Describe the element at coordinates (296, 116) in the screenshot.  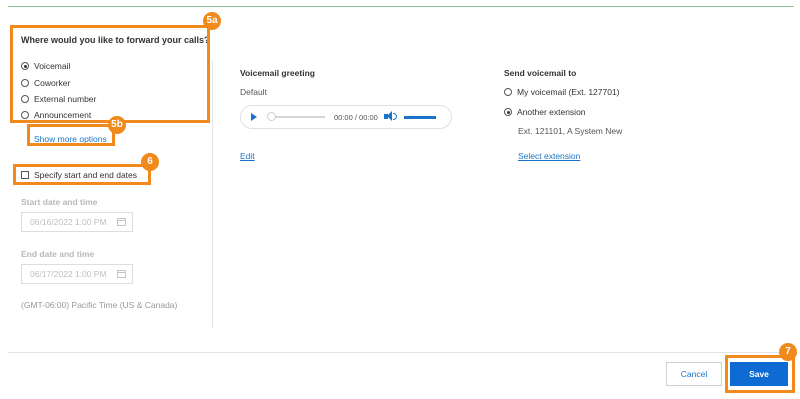
I see `seek-bar` at that location.